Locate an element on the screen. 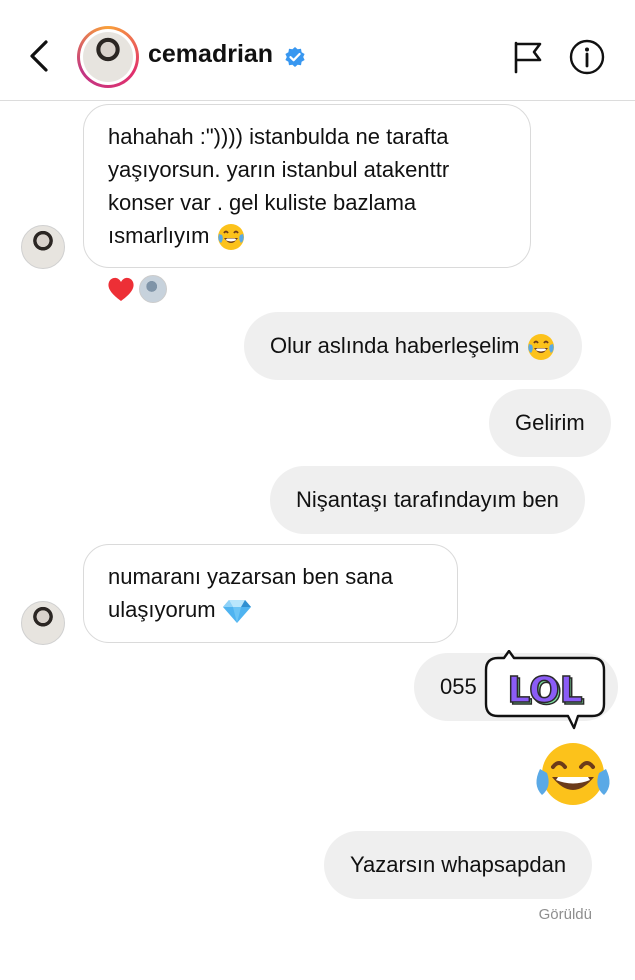 The height and width of the screenshot is (980, 635). chat-header: cemadrian is located at coordinates (317, 50).